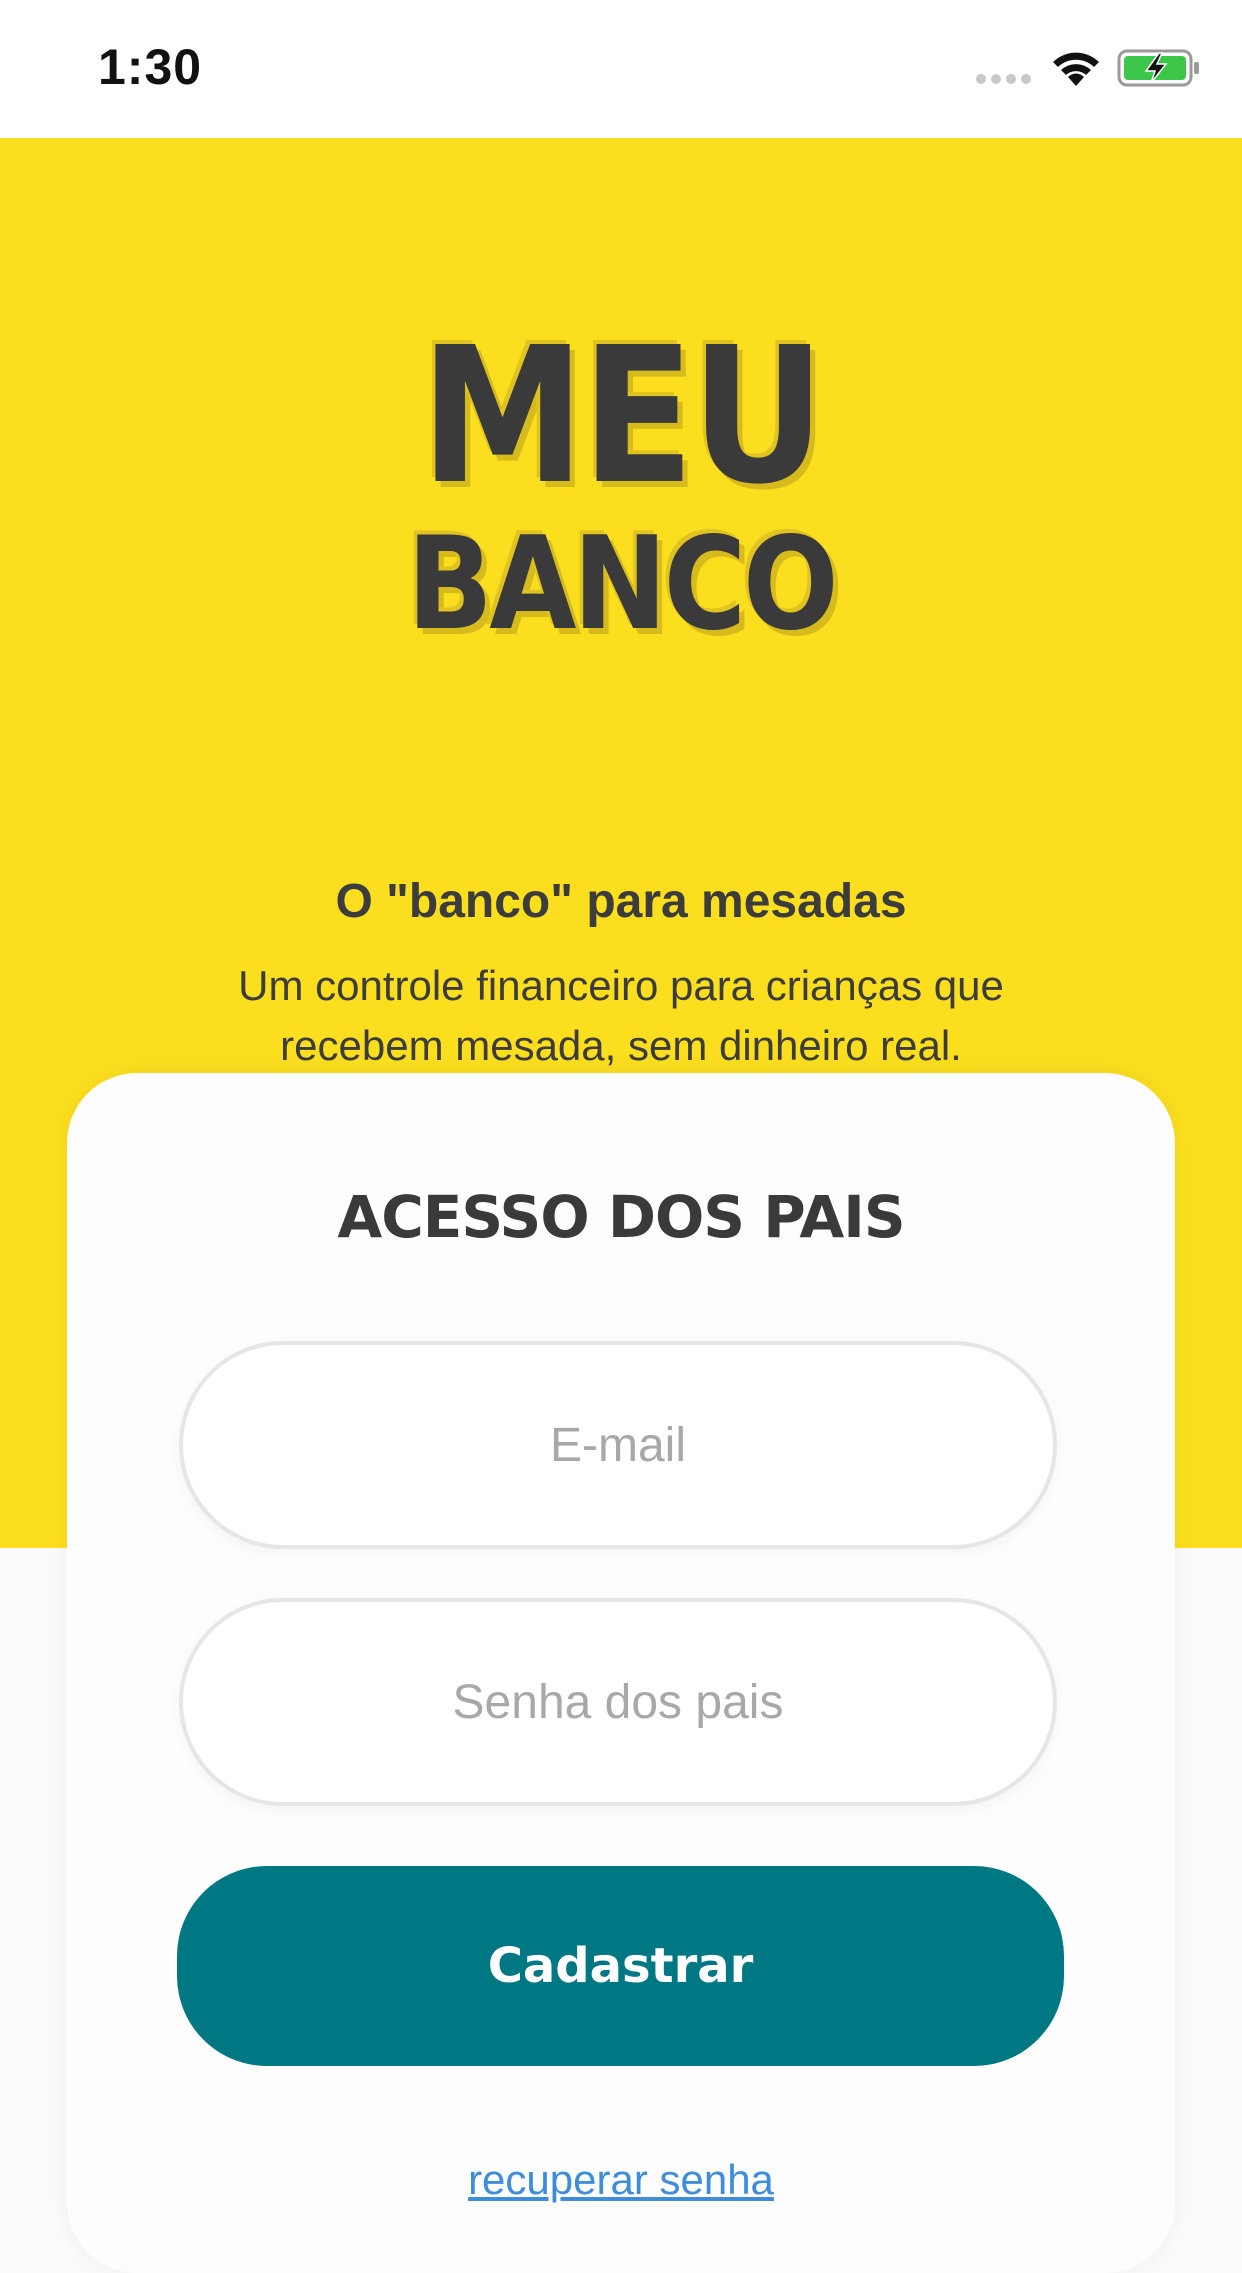 The height and width of the screenshot is (2273, 1242). What do you see at coordinates (1003, 79) in the screenshot?
I see `signal-icon` at bounding box center [1003, 79].